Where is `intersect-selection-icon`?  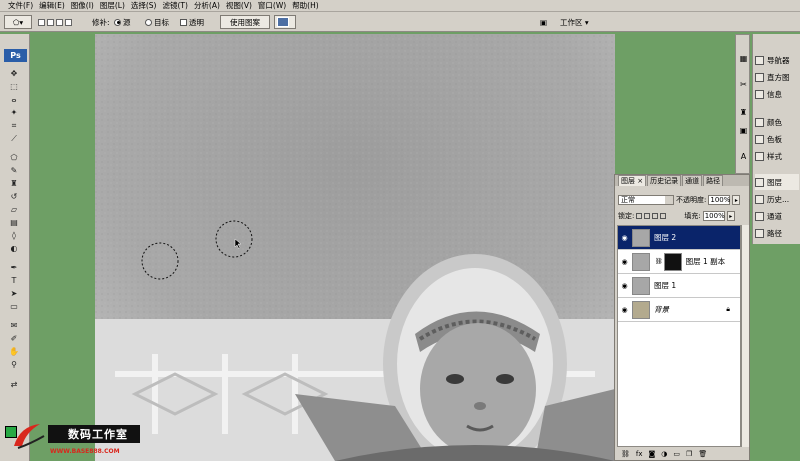
intersect-selection-icon is located at coordinates (68, 22).